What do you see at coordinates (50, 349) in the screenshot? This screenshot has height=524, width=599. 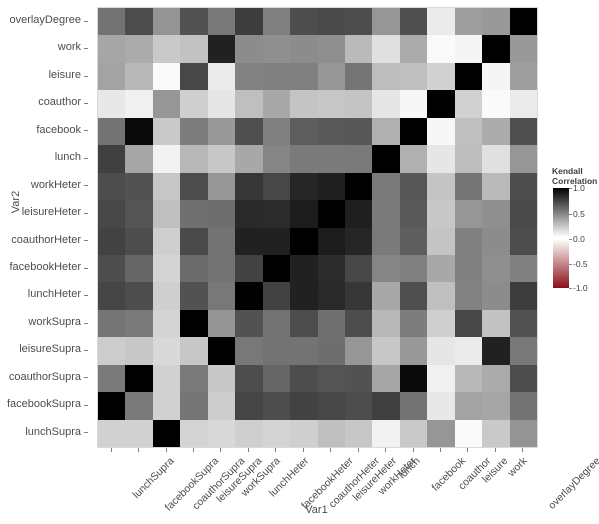 I see `y-axis-tick-label: leisureSupra` at bounding box center [50, 349].